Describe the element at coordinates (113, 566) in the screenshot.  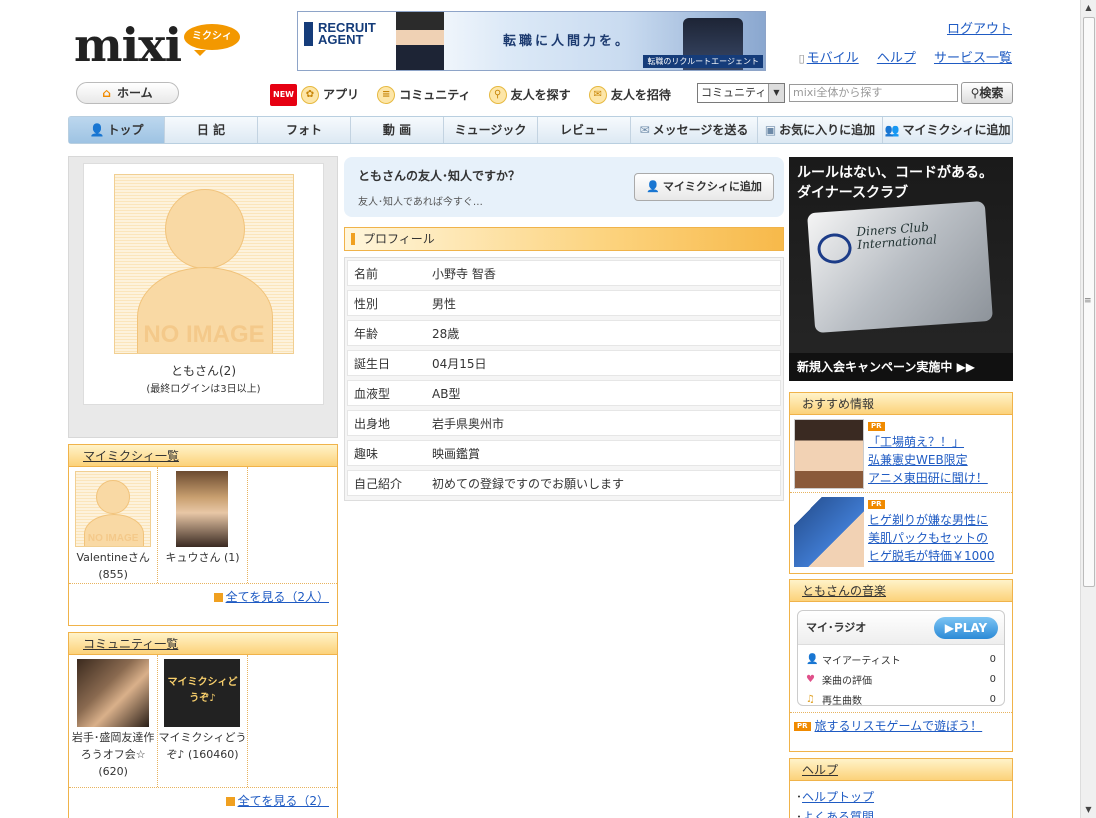
I see `friend-name: Valentineさん (855)` at that location.